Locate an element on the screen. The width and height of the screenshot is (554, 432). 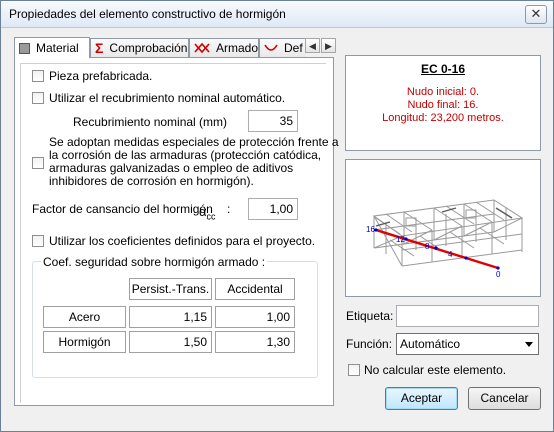
start-node-text: Nudo inicial: 0. is located at coordinates (443, 92).